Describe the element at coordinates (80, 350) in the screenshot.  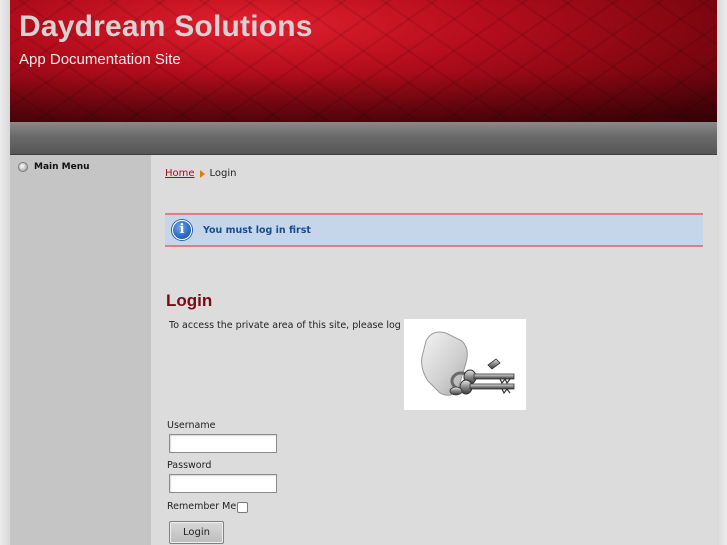
I see `sidebar: Main Menu` at that location.